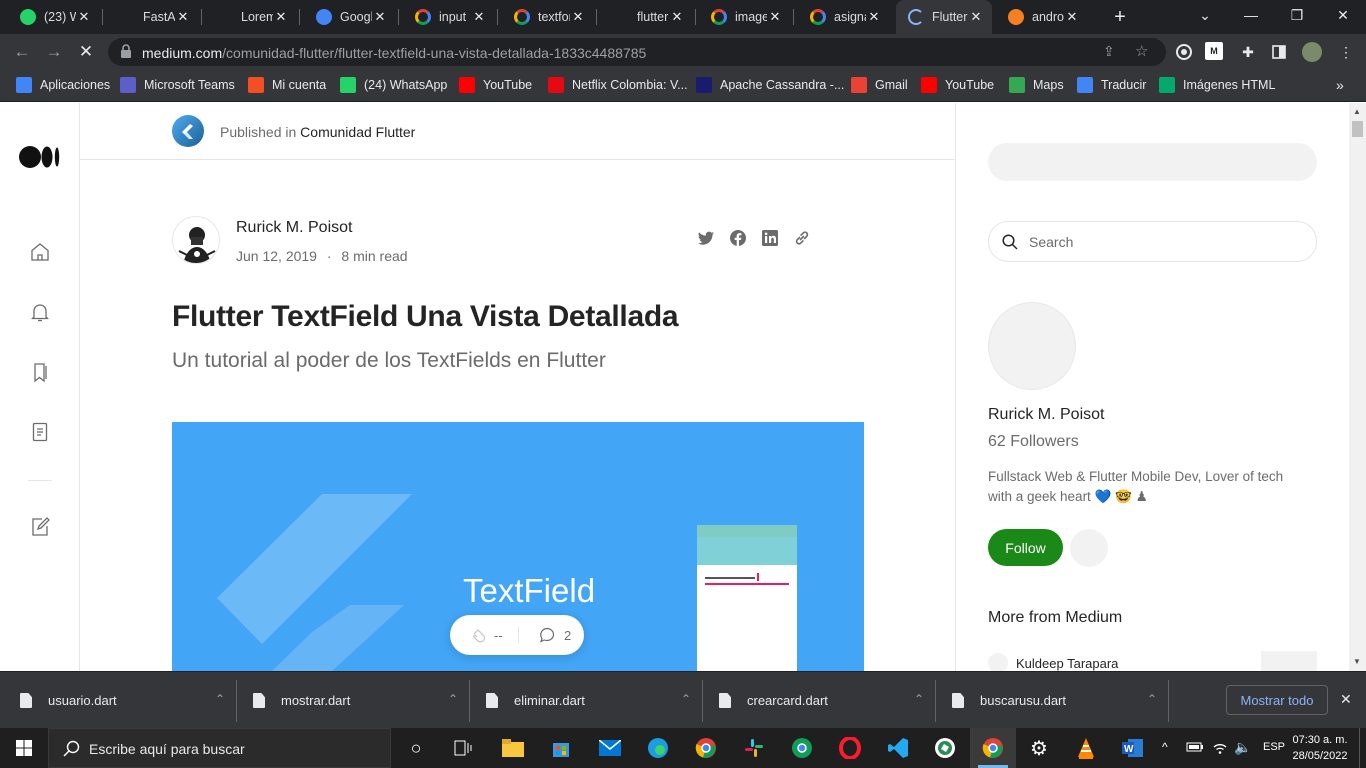 The height and width of the screenshot is (768, 1366). Describe the element at coordinates (1357, 387) in the screenshot. I see `page-scrollbar: ▲ ▼` at that location.